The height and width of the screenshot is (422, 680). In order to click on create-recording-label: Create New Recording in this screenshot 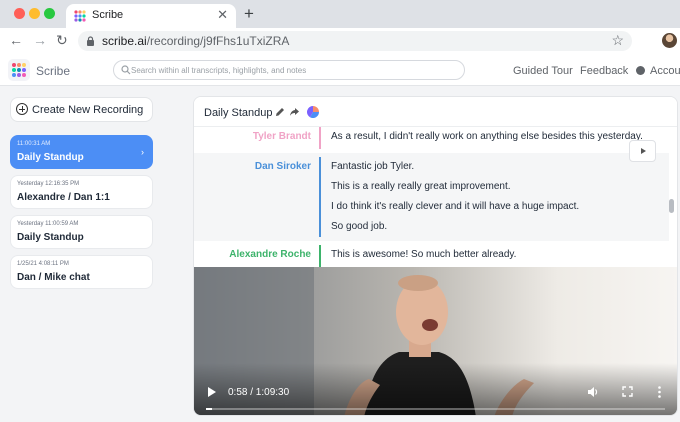, I will do `click(88, 110)`.